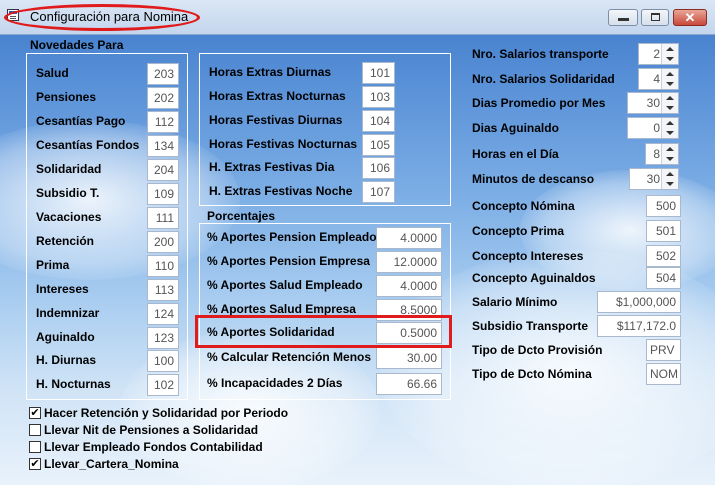  What do you see at coordinates (69, 169) in the screenshot?
I see `novedad-label: Solidaridad` at bounding box center [69, 169].